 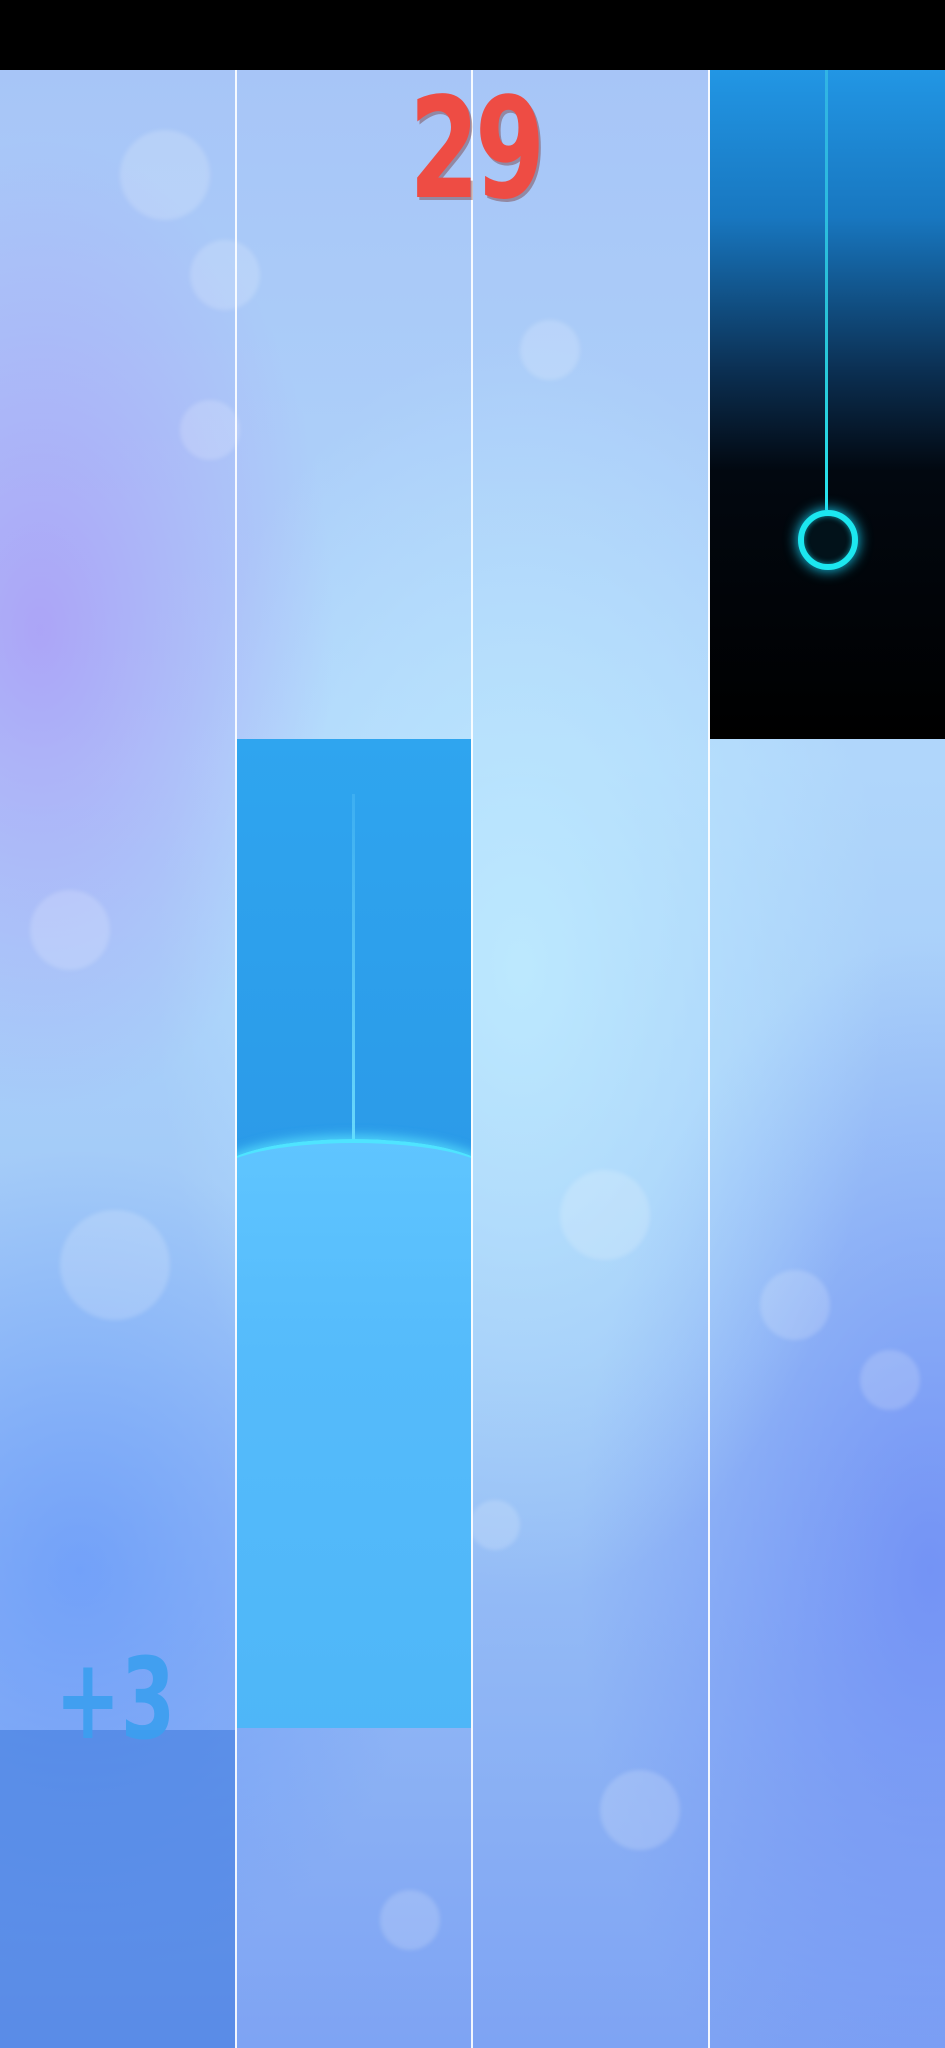 I want to click on bonus-indicator: +3, so click(x=115, y=1700).